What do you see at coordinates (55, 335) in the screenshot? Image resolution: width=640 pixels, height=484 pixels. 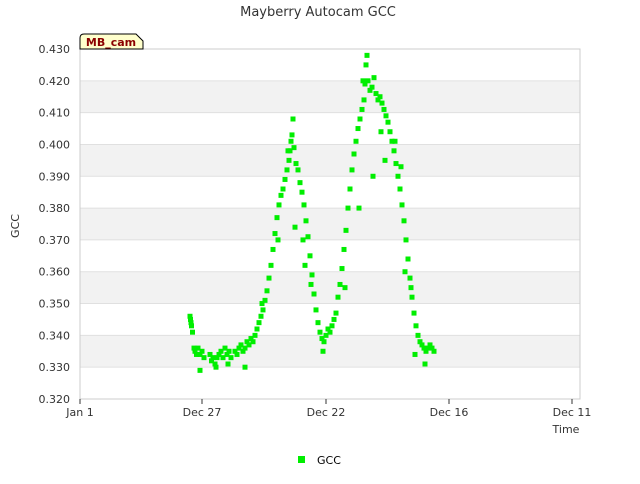 I see `y-tick-label: 0.340` at bounding box center [55, 335].